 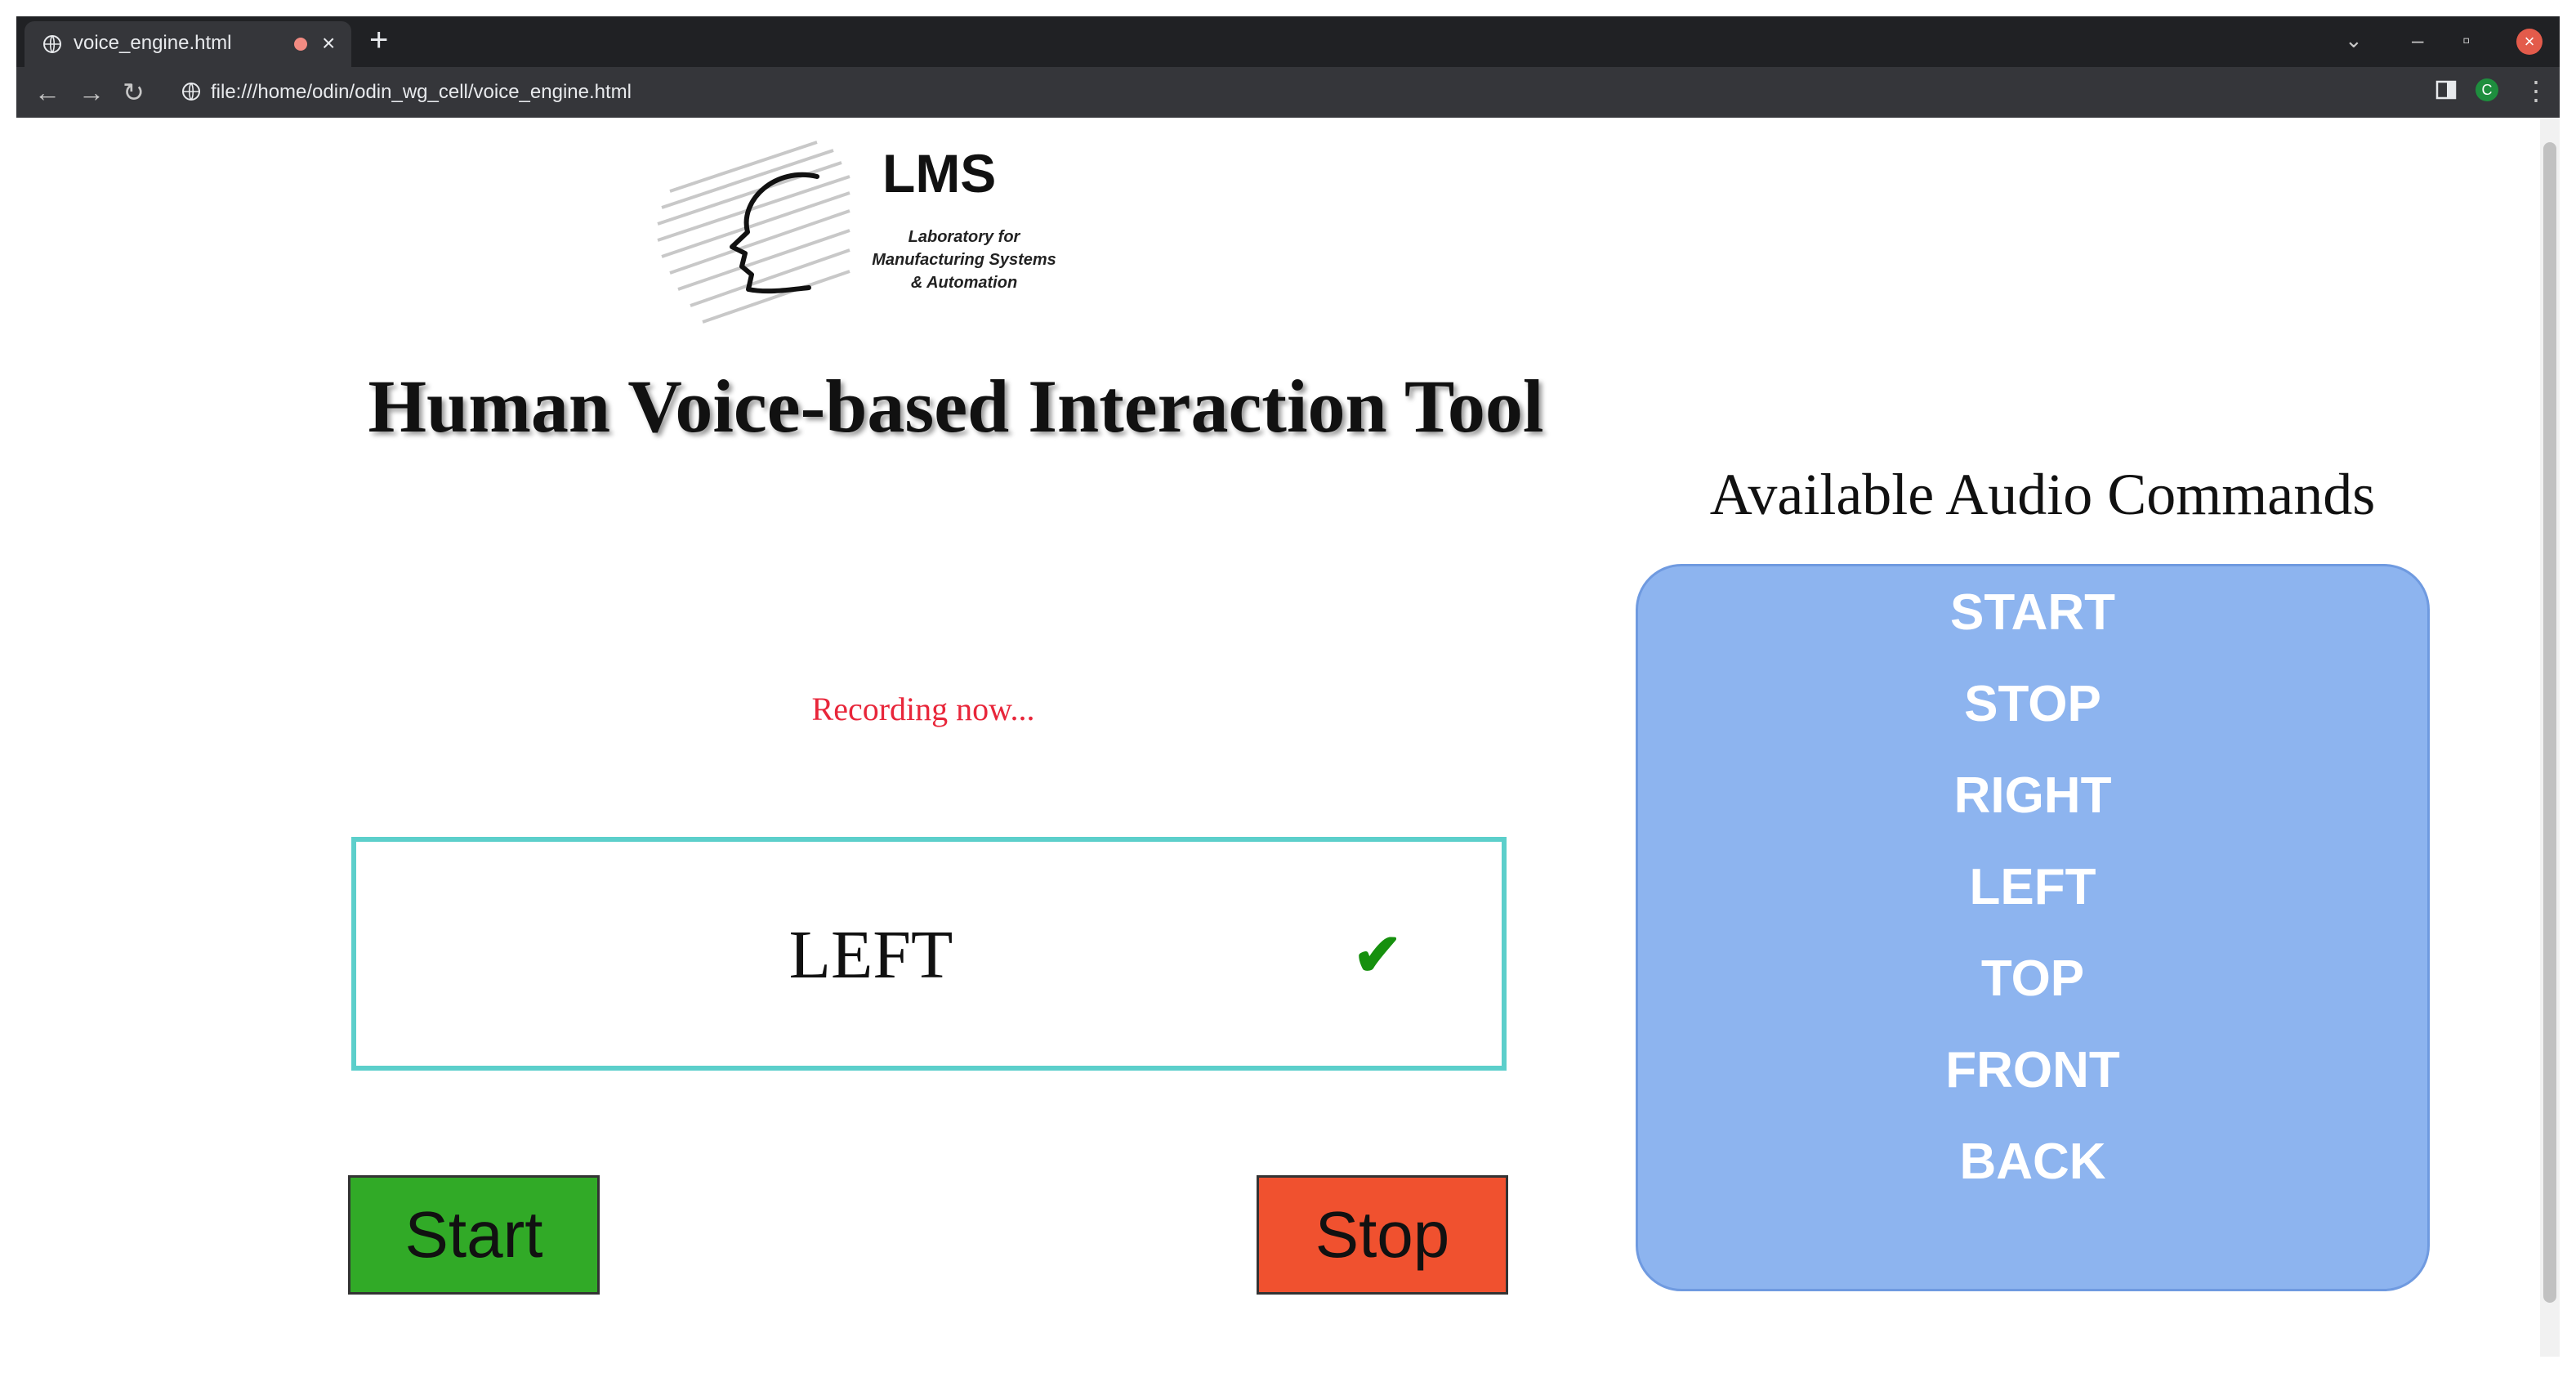 I want to click on scrollbar, so click(x=2550, y=737).